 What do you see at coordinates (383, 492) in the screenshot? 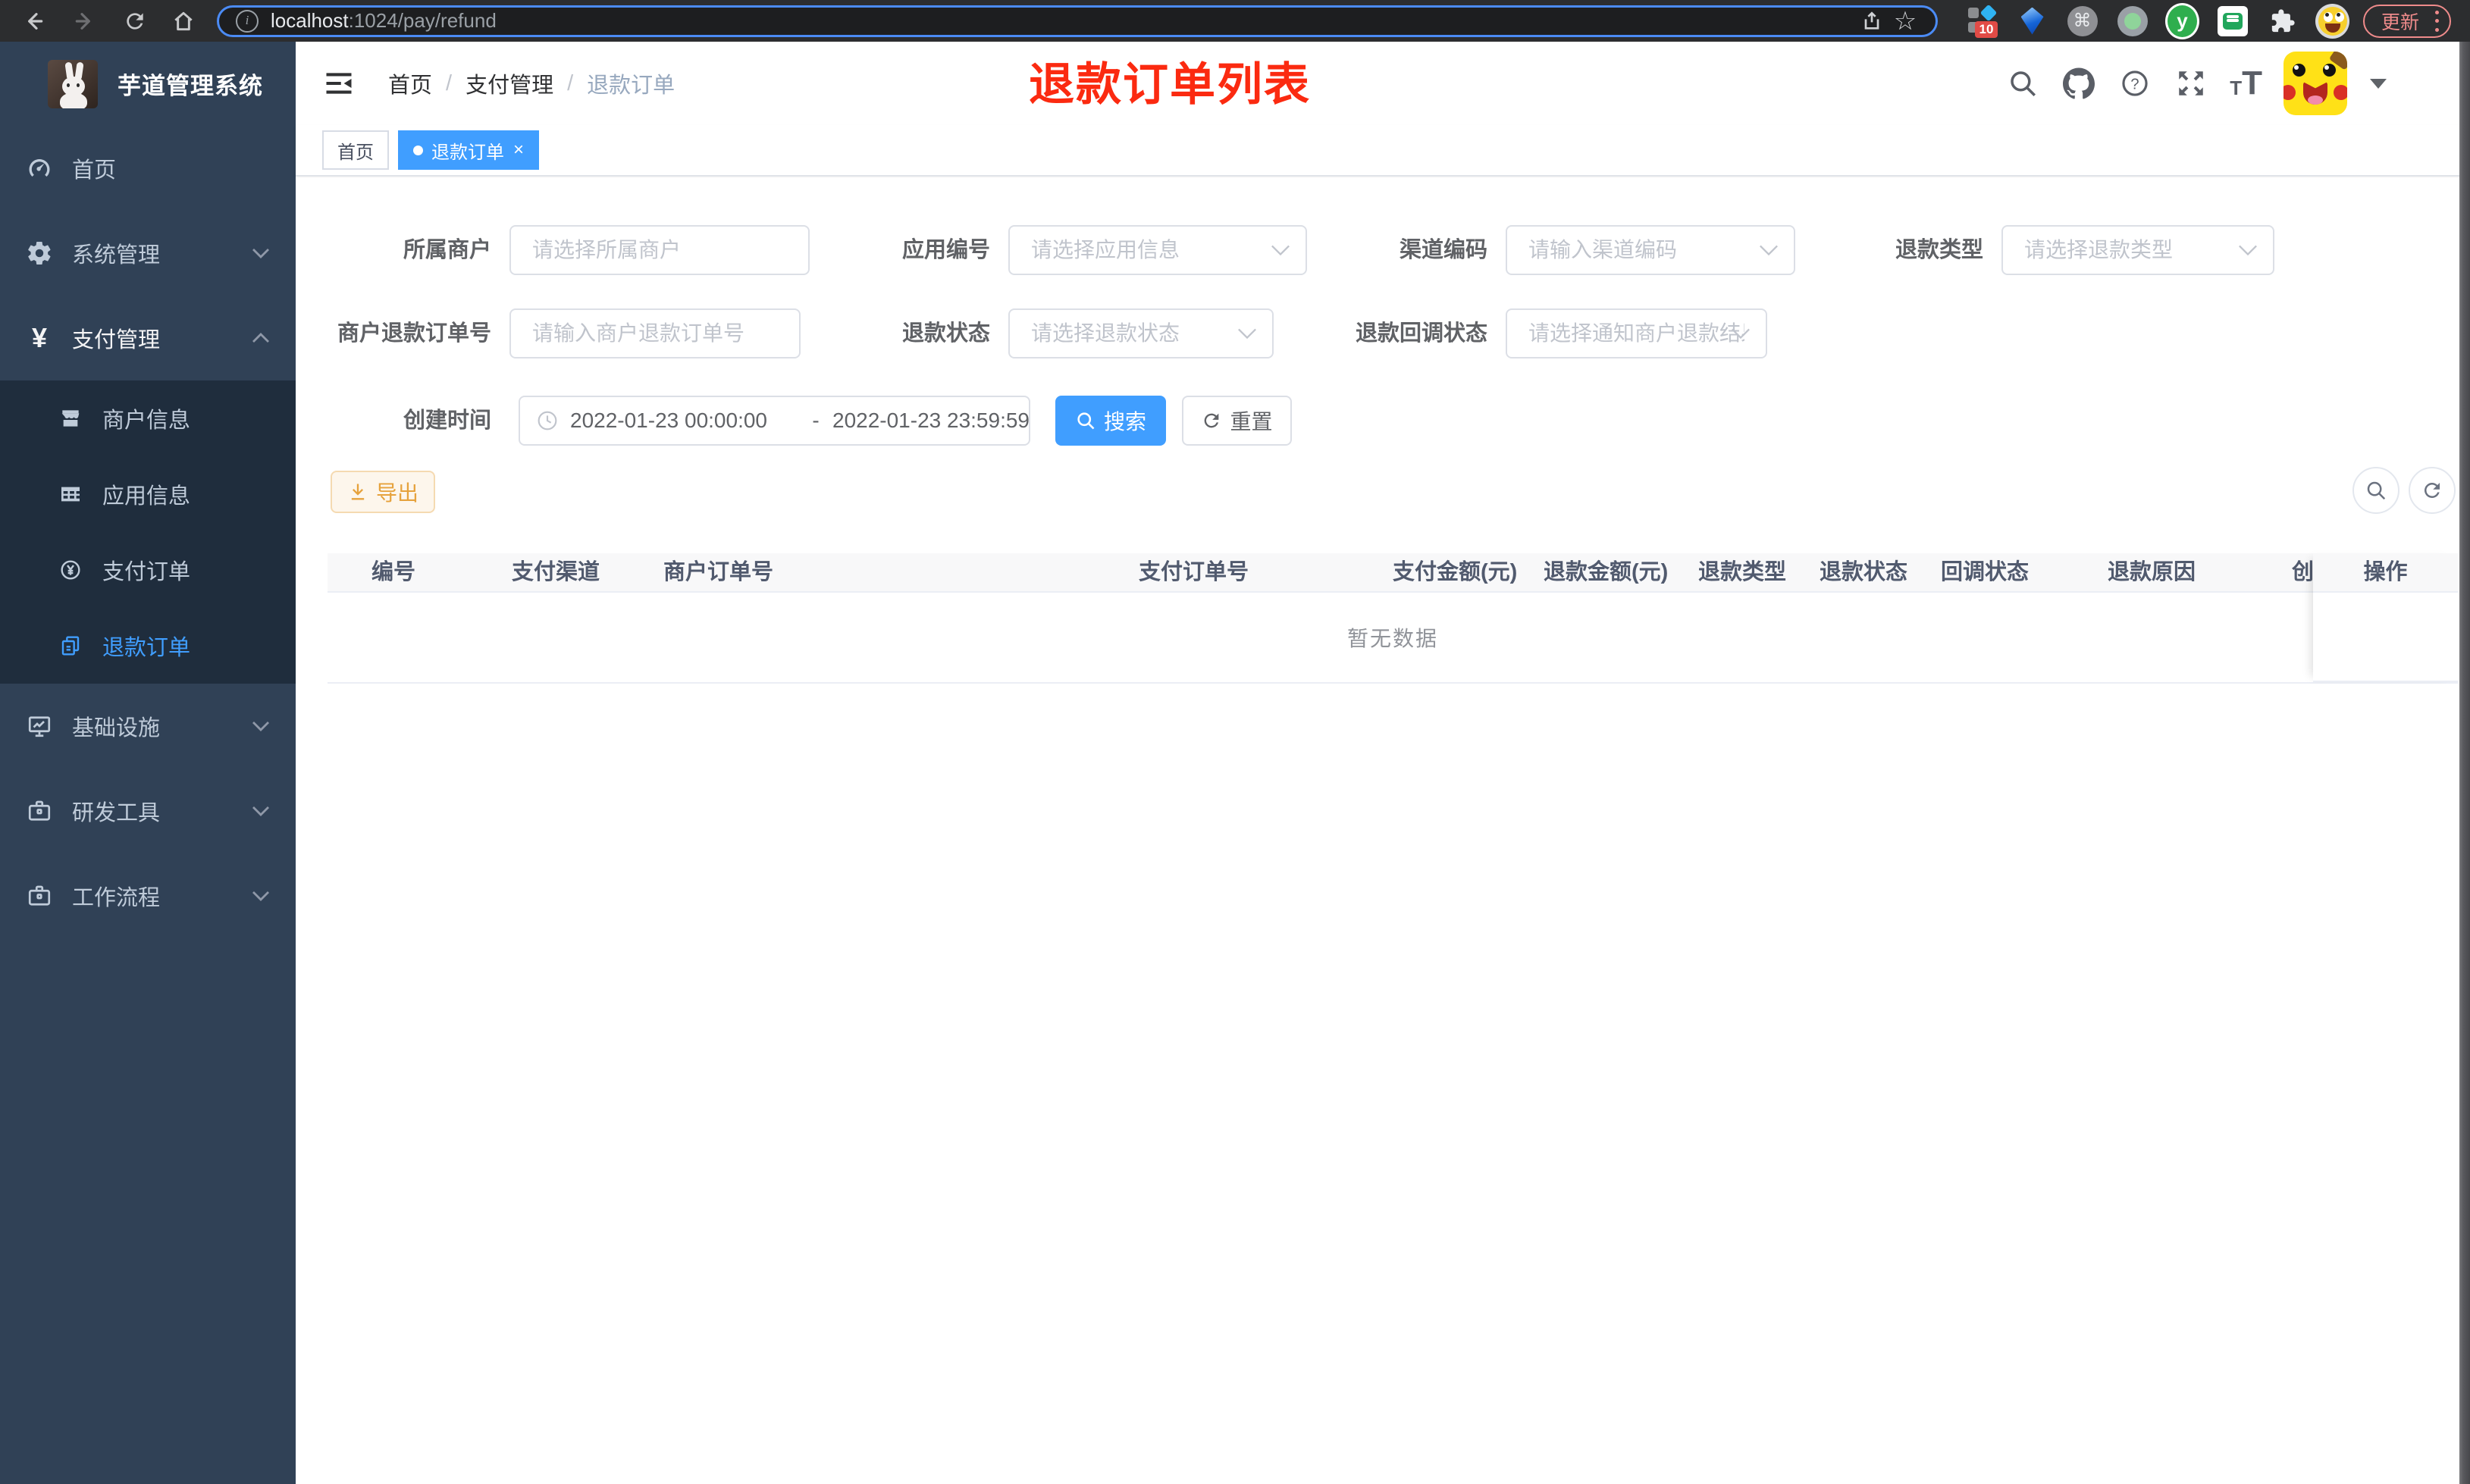
I see `export-button: 导出` at bounding box center [383, 492].